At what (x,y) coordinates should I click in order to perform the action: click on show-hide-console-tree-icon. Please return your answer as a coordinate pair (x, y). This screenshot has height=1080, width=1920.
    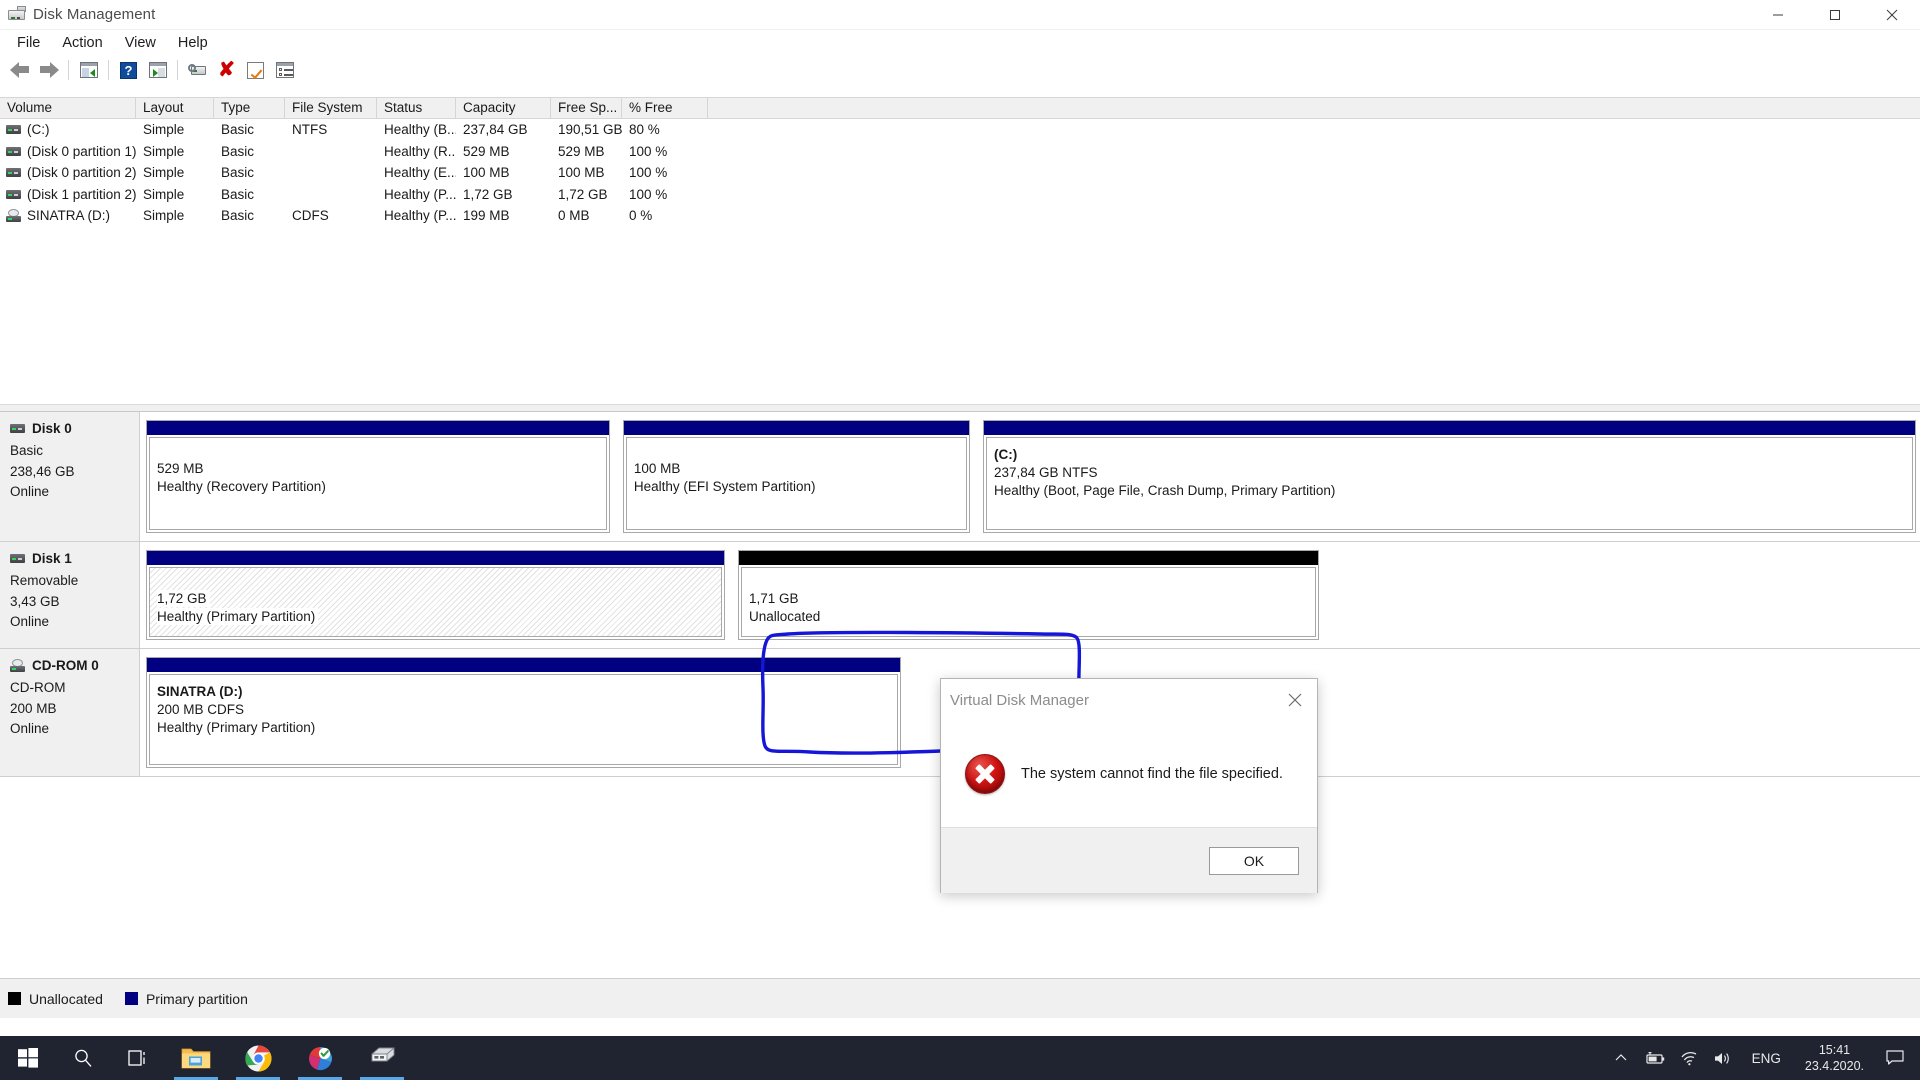
    Looking at the image, I should click on (88, 70).